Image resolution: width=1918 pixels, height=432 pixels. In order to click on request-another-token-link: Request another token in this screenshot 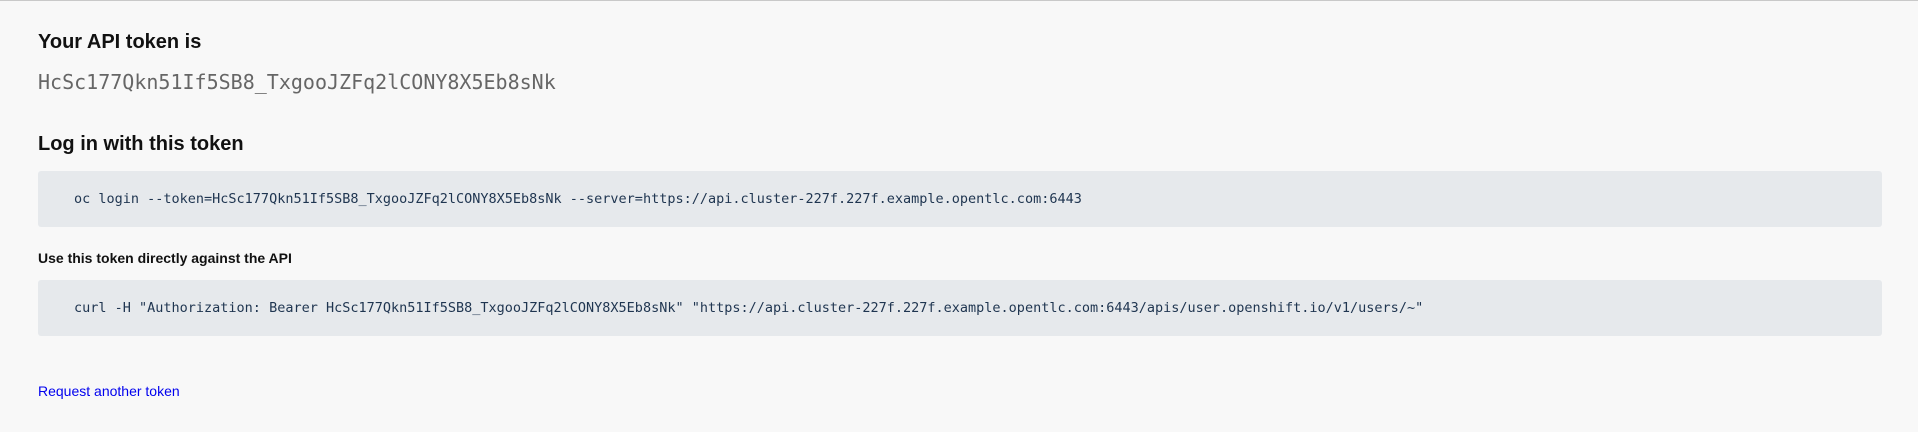, I will do `click(109, 391)`.